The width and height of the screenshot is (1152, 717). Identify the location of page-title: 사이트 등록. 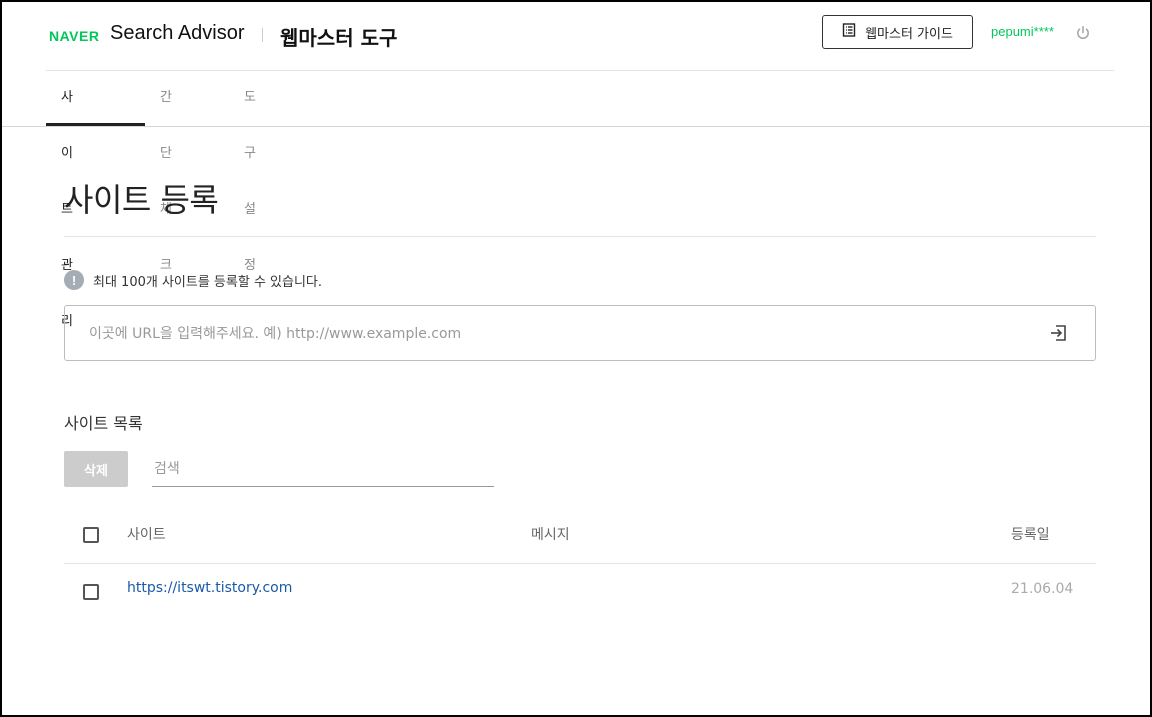
(141, 200).